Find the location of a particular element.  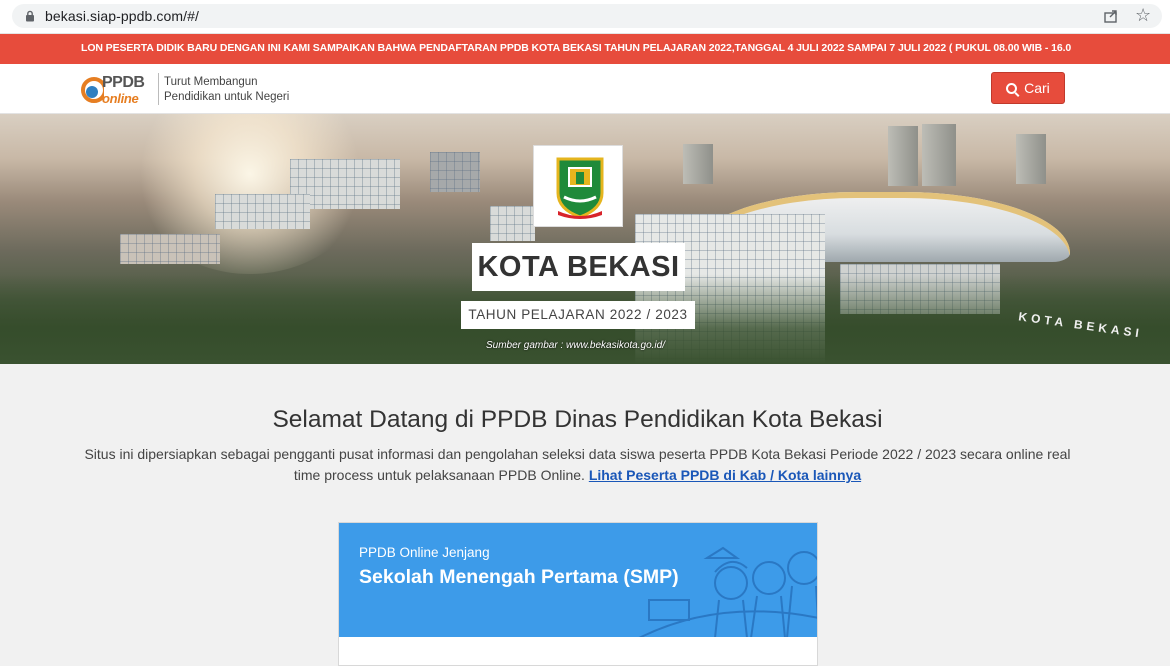

search-icon is located at coordinates (1012, 88).